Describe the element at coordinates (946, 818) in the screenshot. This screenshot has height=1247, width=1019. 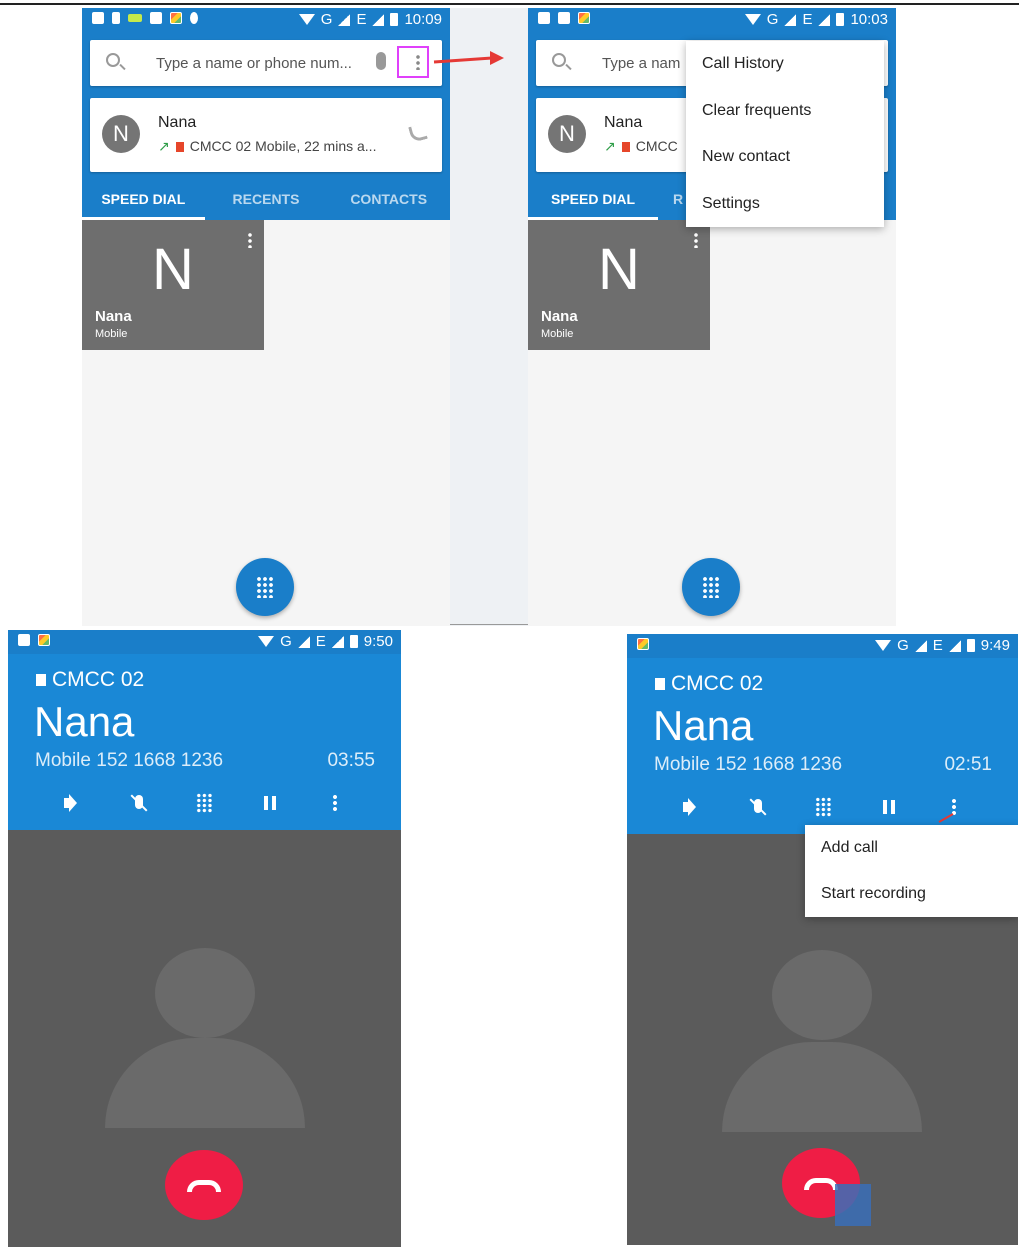
I see `red-arrow-annotation` at that location.